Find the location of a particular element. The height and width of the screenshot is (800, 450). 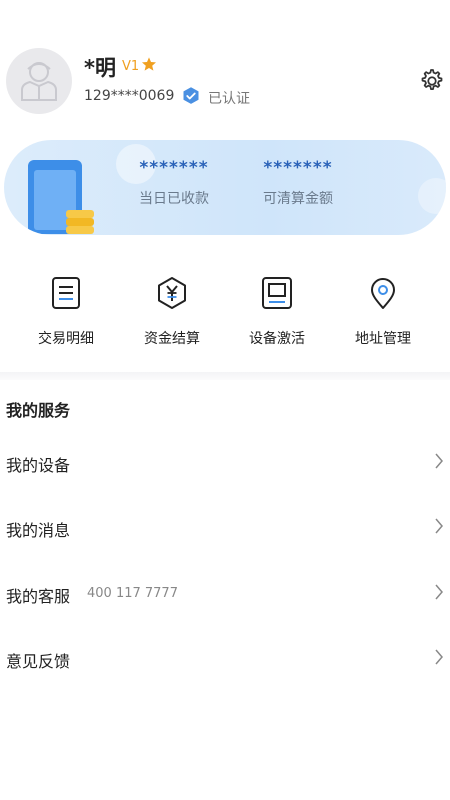

service-item-feedback: 意见反馈 is located at coordinates (225, 659).